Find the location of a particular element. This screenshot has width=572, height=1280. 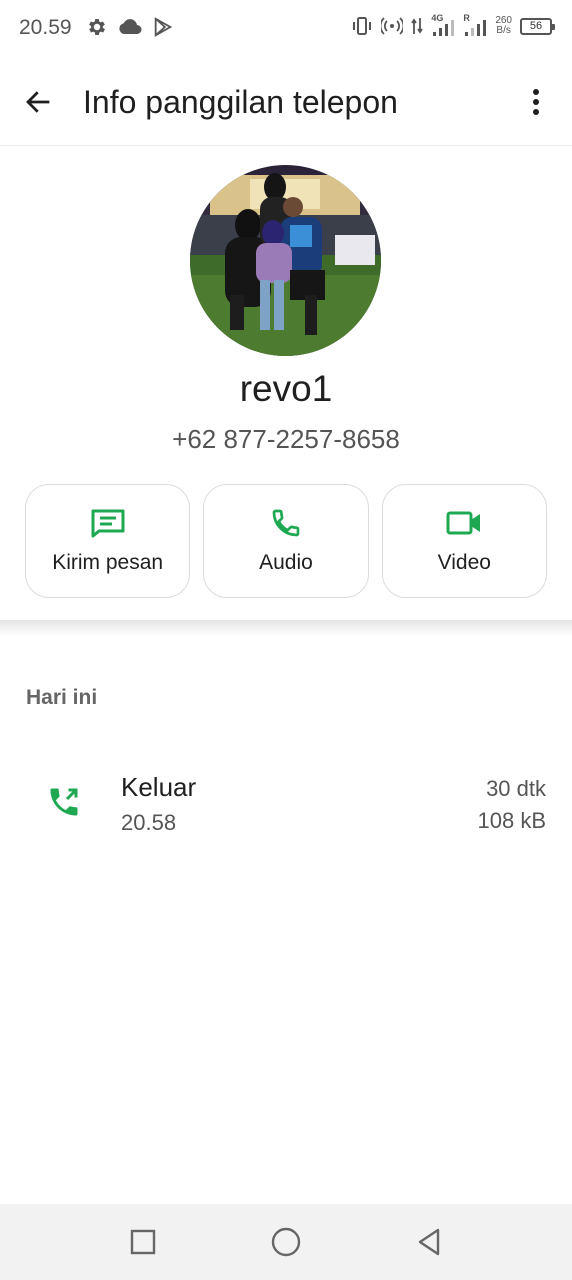

play-store-icon is located at coordinates (163, 27).